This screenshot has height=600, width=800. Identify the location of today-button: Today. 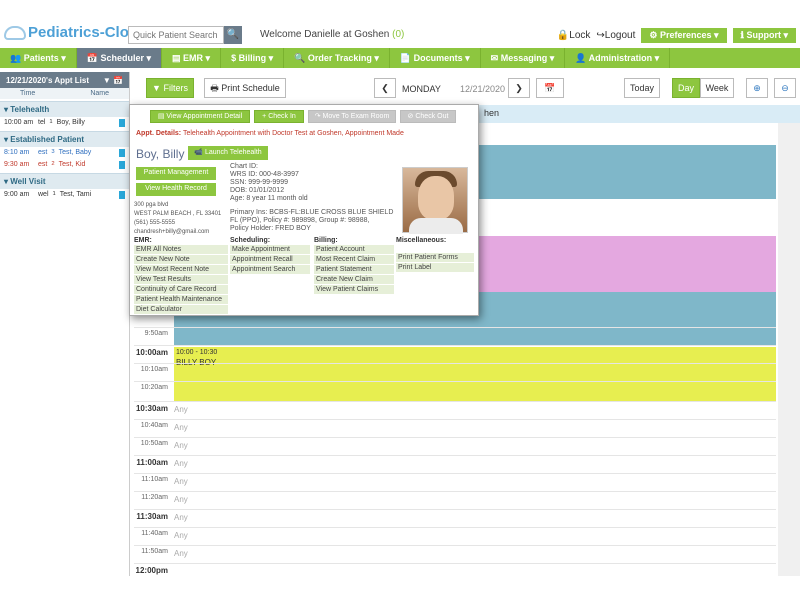
(642, 88).